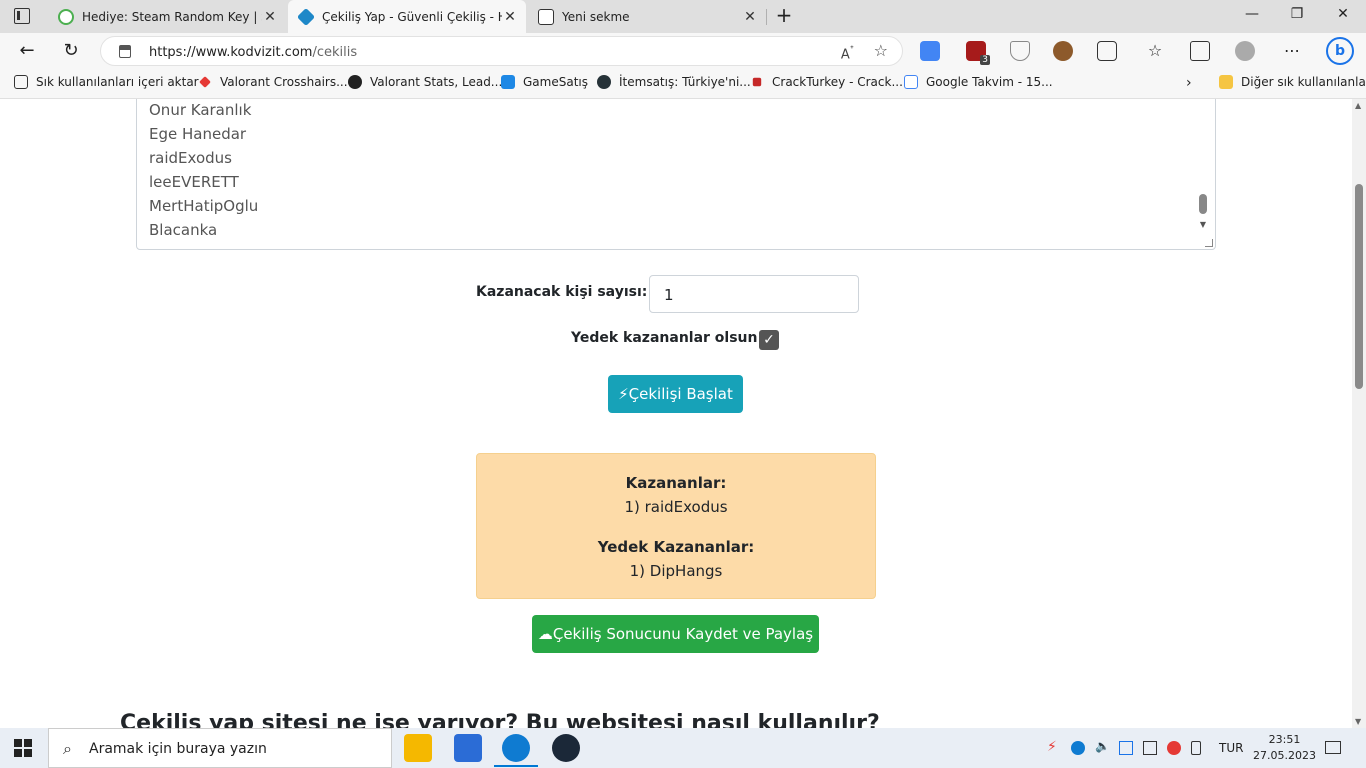  I want to click on lightning-tray-icon: ⚡, so click(1052, 747).